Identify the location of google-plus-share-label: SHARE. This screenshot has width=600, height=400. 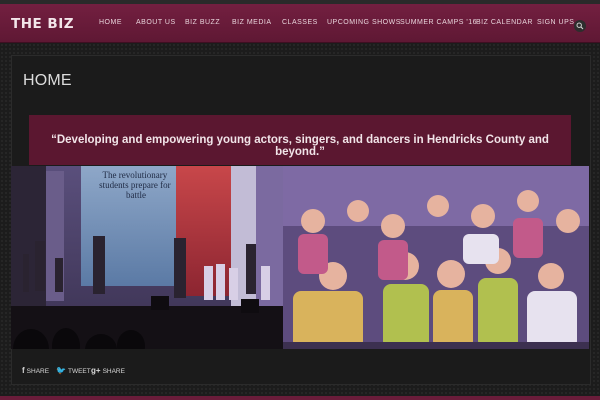
(113, 371).